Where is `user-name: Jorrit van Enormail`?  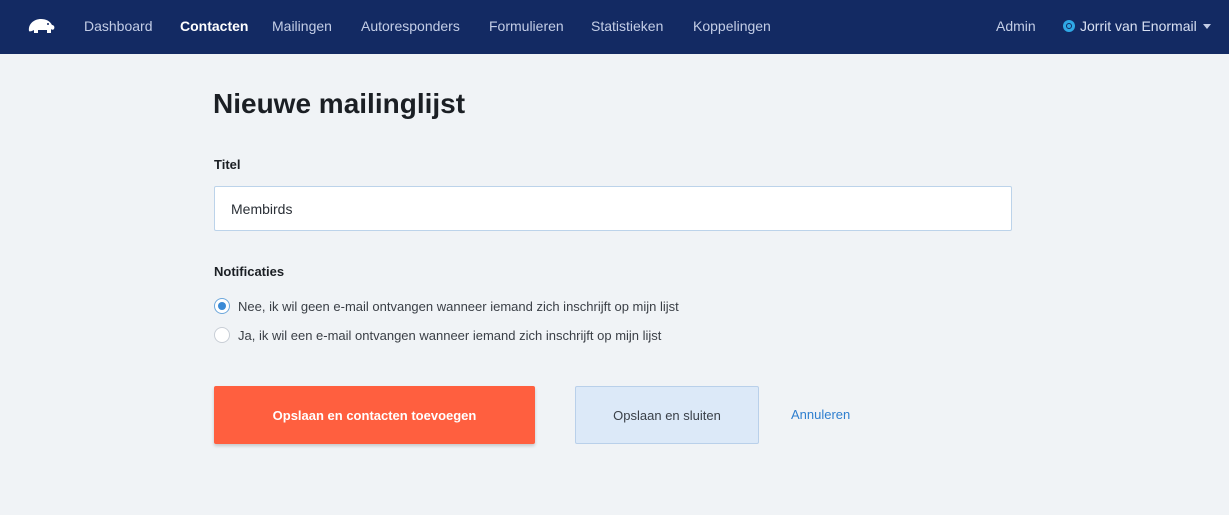 user-name: Jorrit van Enormail is located at coordinates (1138, 26).